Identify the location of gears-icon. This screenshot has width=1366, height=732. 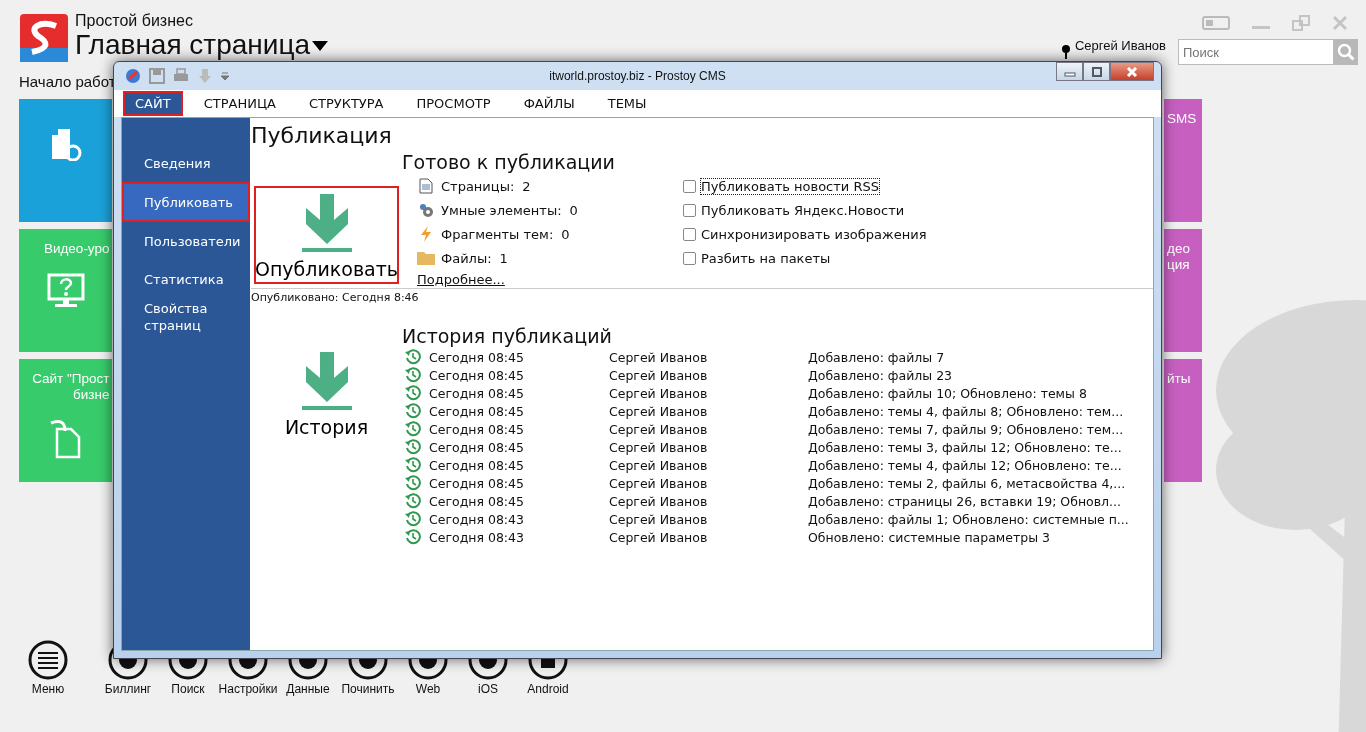
(426, 210).